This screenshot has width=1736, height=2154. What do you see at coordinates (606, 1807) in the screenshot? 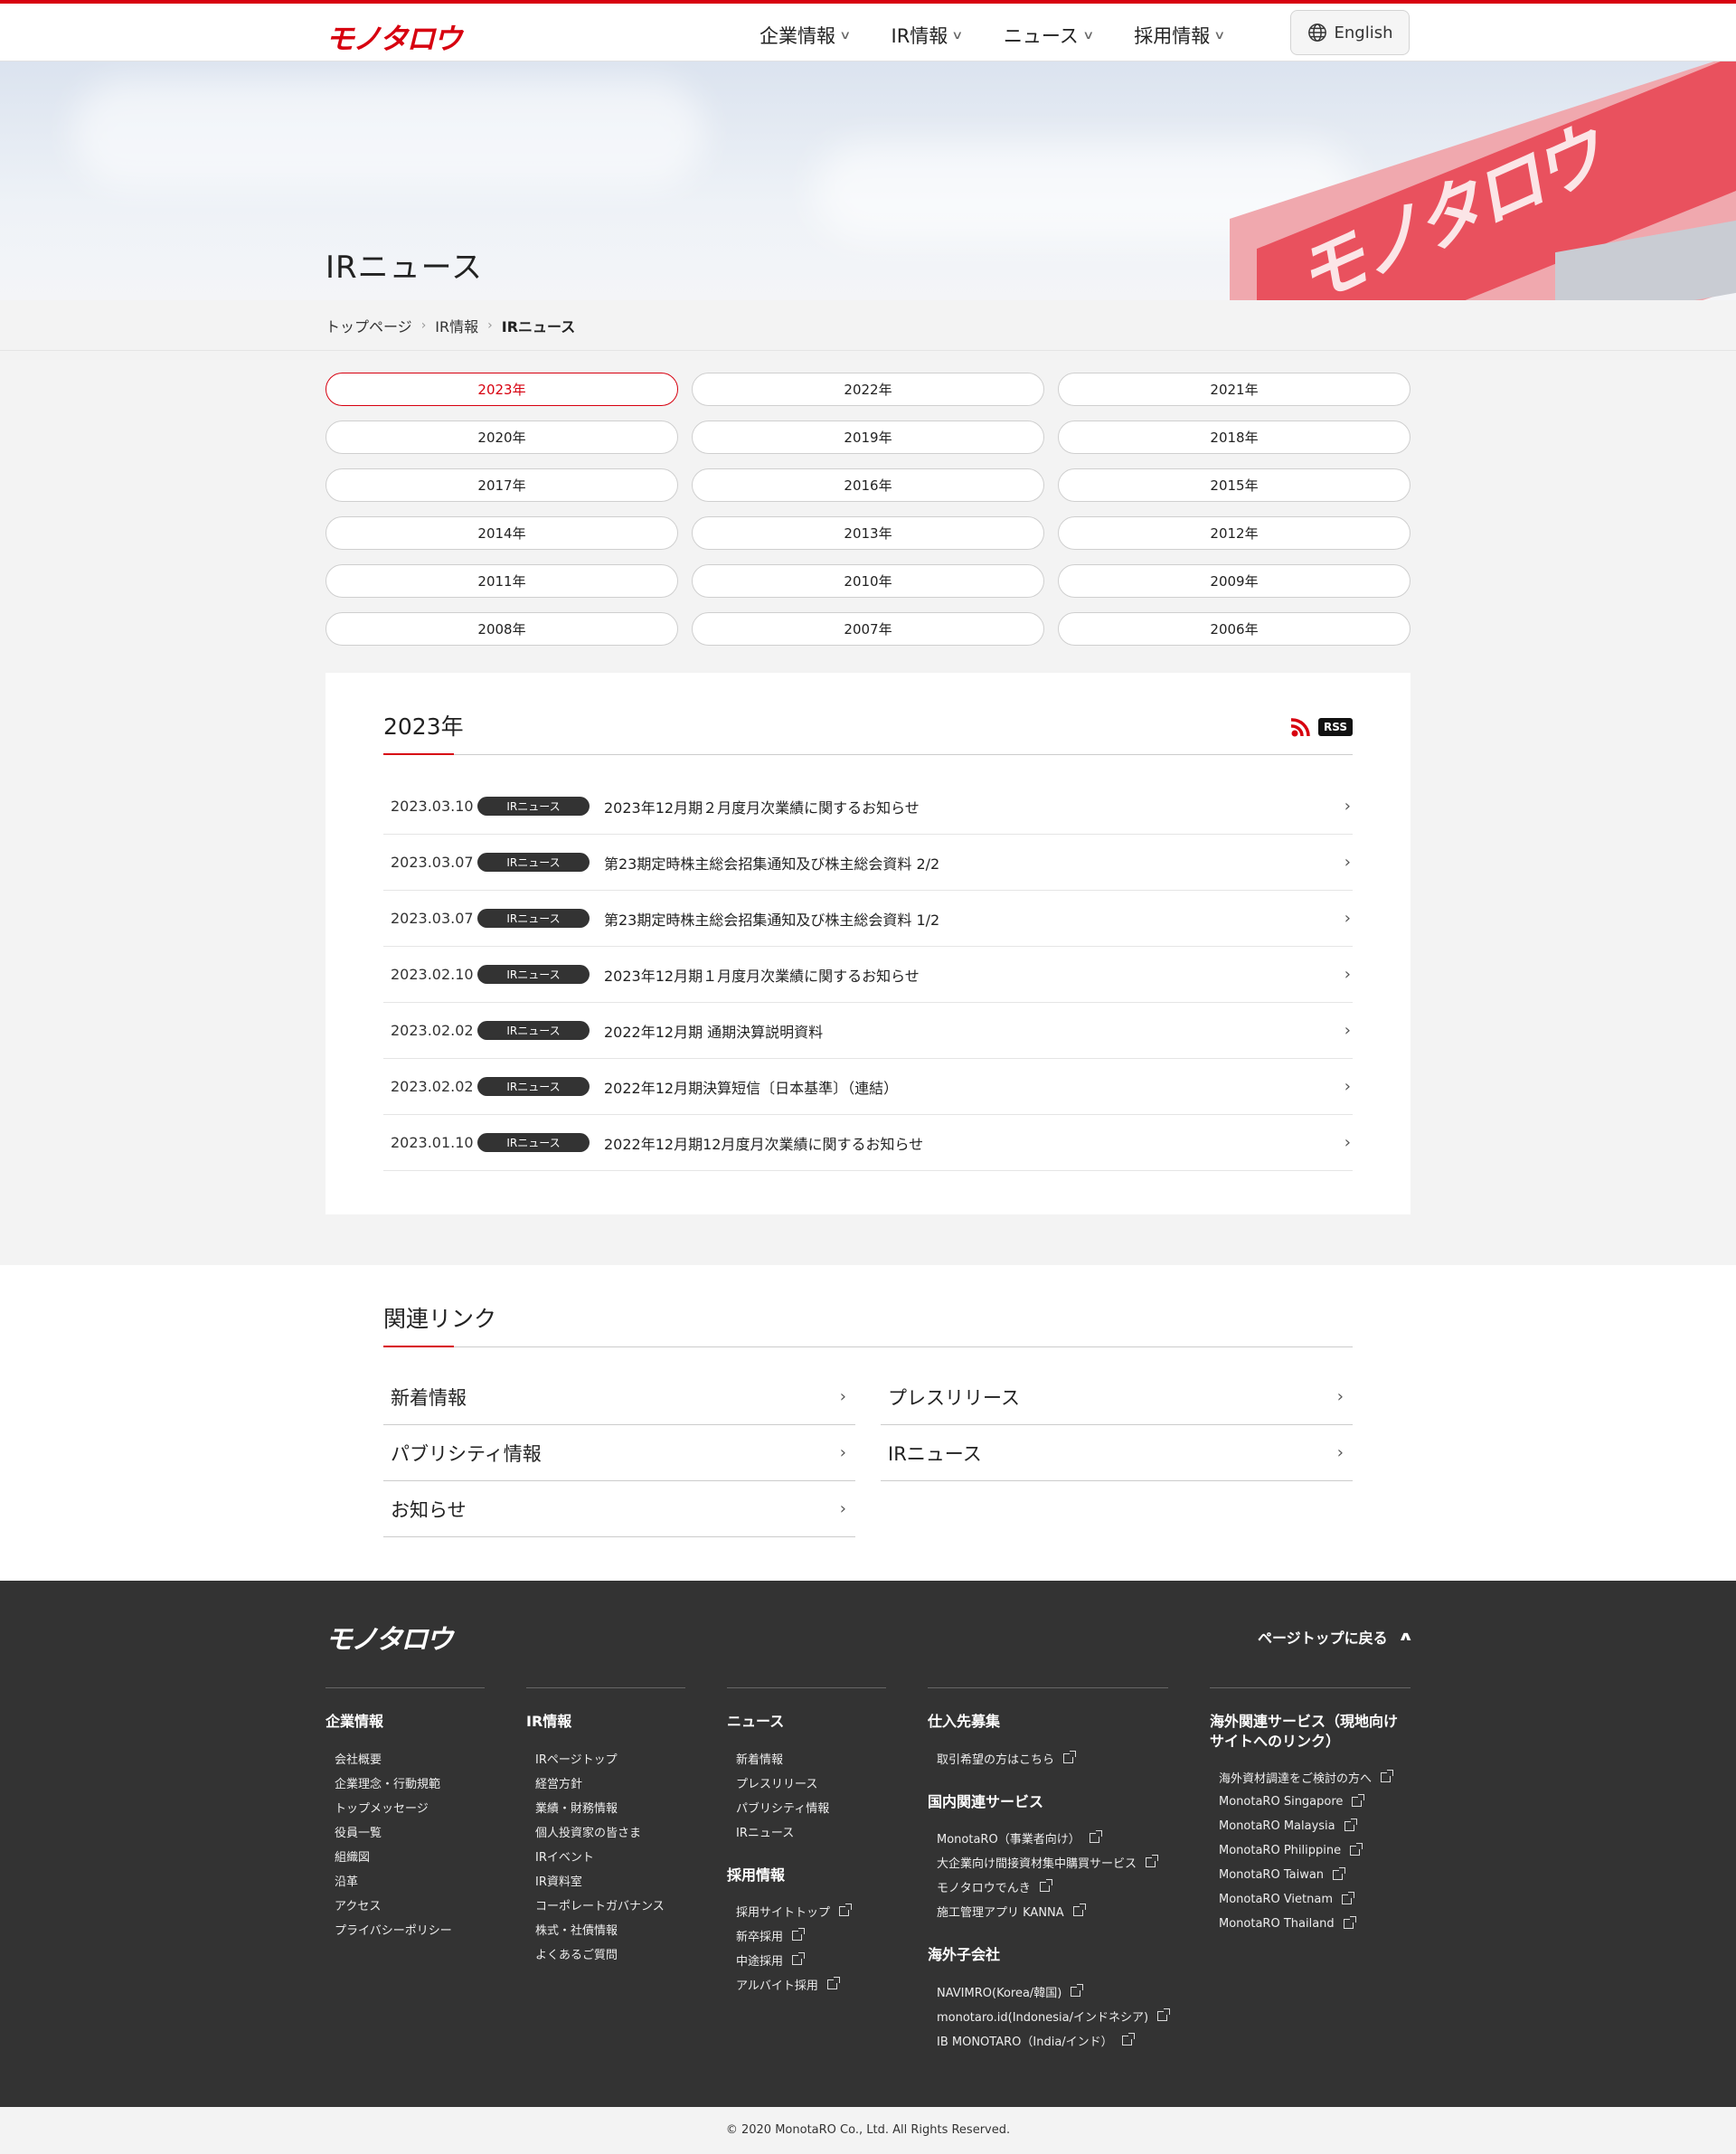
I see `footer-link: 業績・財務情報` at bounding box center [606, 1807].